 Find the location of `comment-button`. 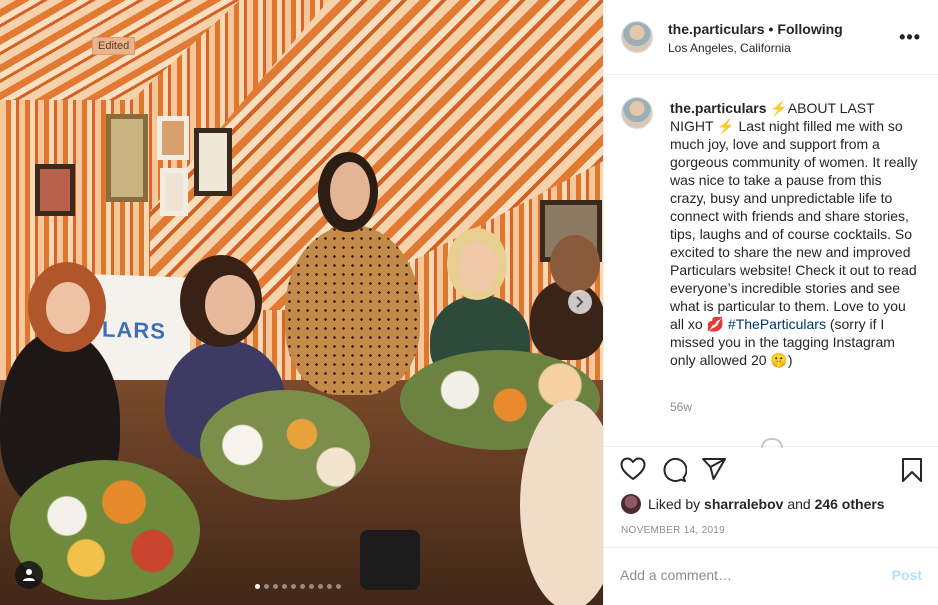

comment-button is located at coordinates (674, 472).